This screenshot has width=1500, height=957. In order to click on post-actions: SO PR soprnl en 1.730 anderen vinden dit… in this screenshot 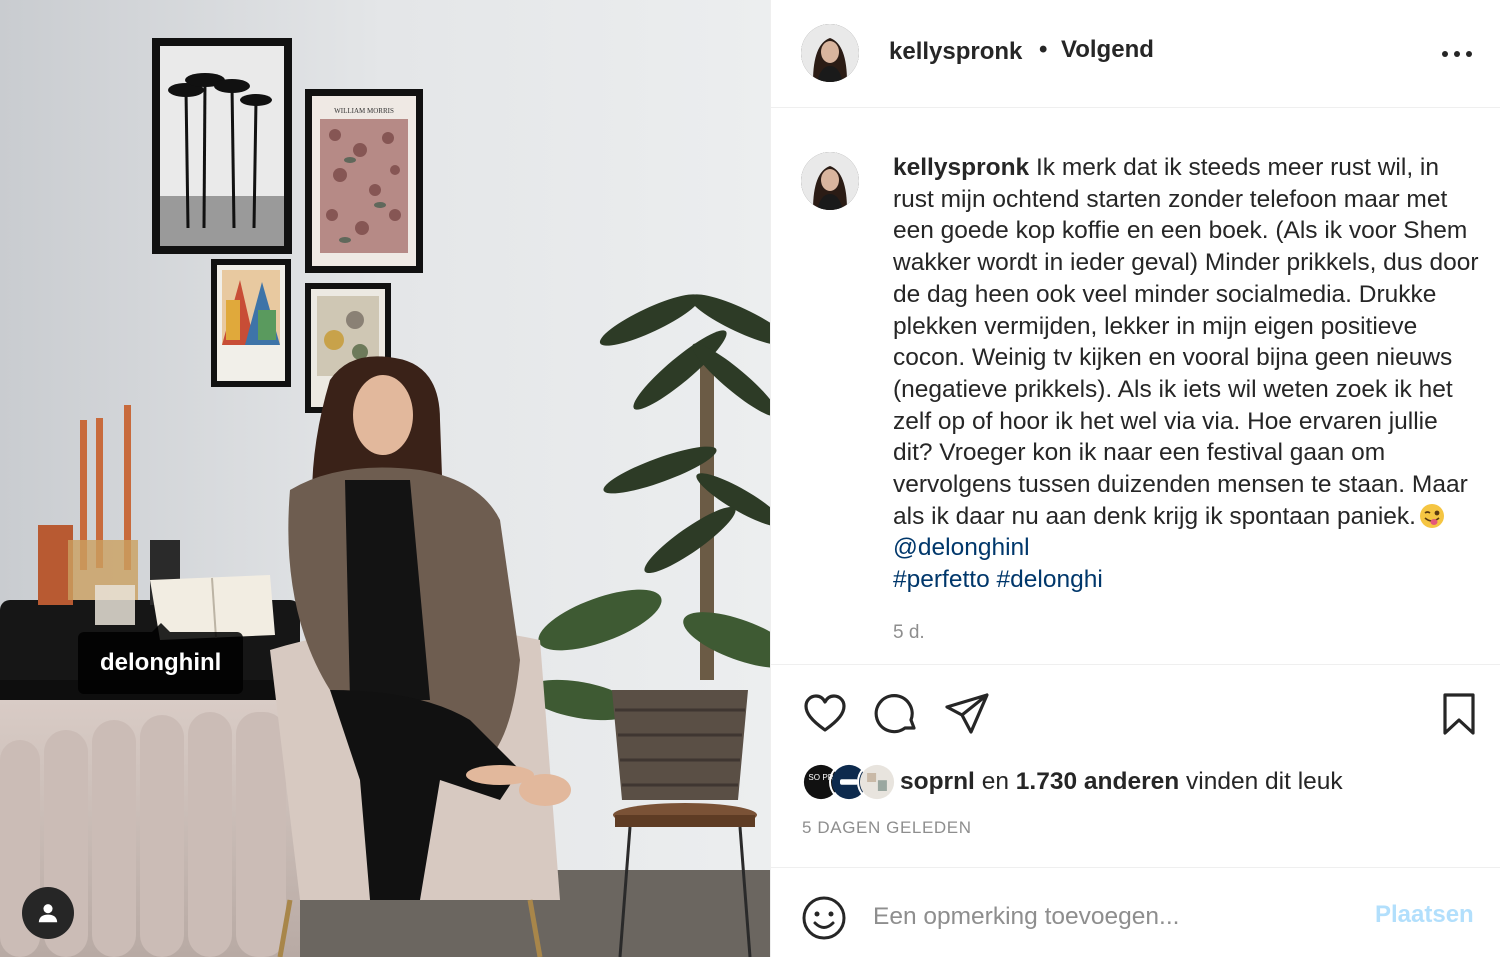, I will do `click(1135, 767)`.